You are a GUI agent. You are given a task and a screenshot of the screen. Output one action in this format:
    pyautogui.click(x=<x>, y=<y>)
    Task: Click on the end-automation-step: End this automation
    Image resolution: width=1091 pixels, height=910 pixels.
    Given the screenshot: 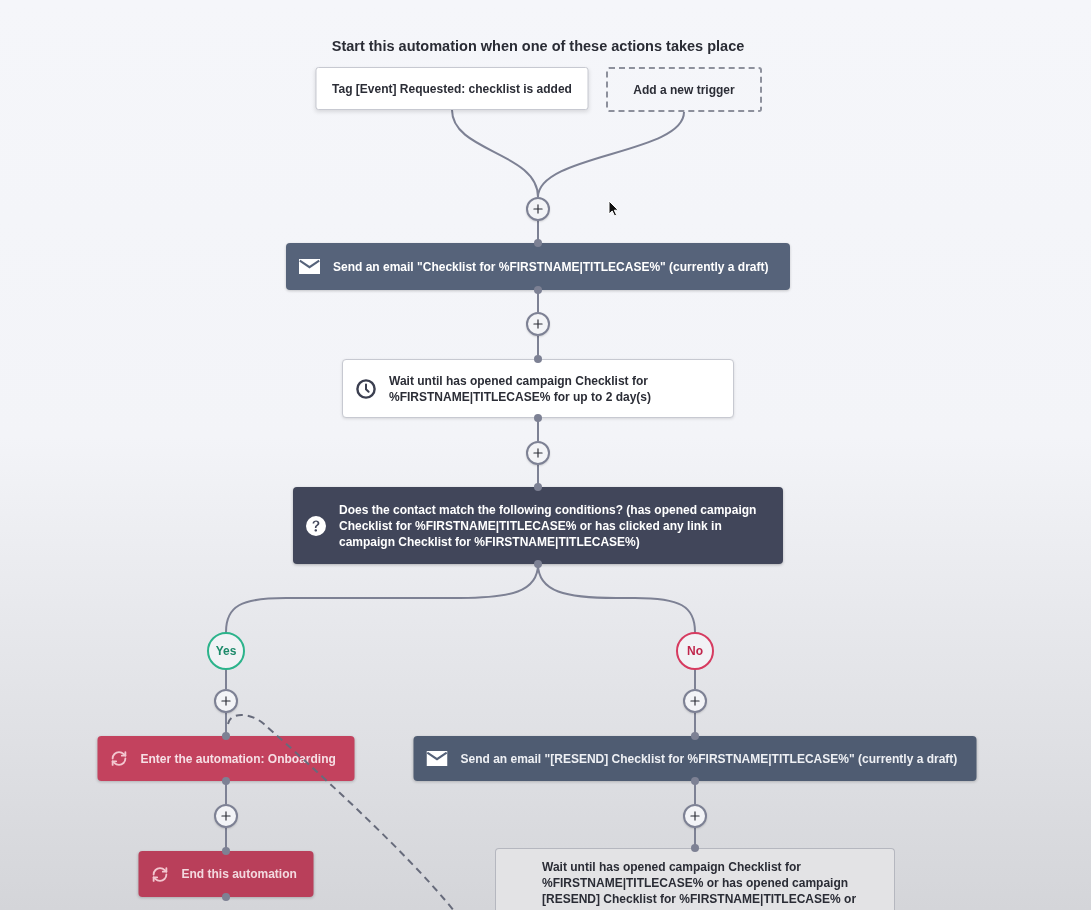 What is the action you would take?
    pyautogui.click(x=226, y=874)
    